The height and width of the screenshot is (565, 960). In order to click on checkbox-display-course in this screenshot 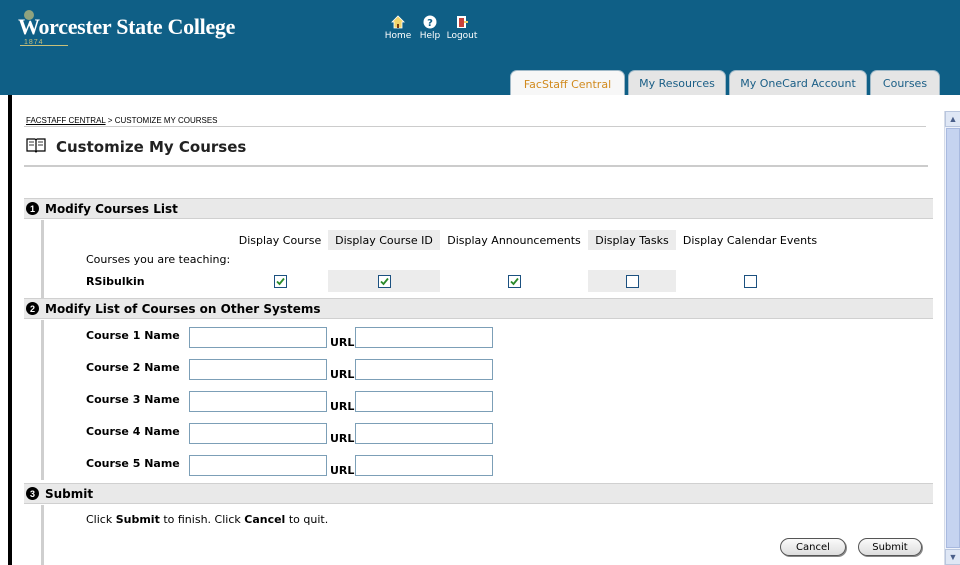, I will do `click(280, 281)`.